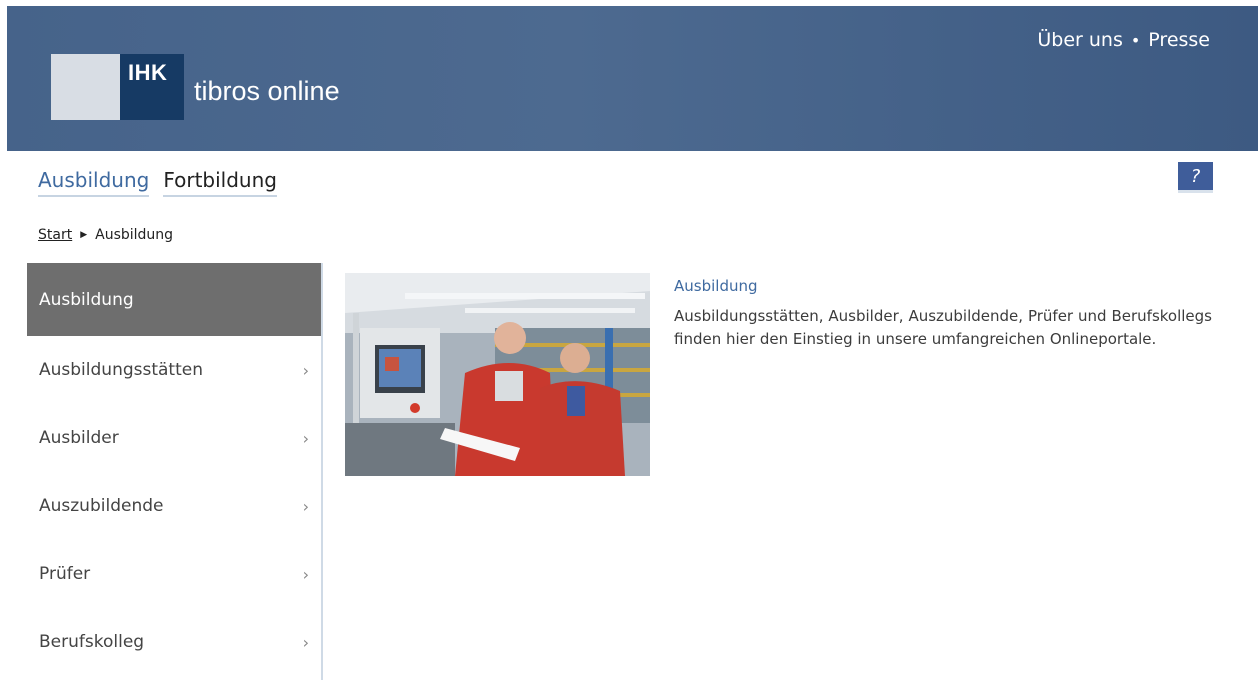 The height and width of the screenshot is (680, 1258). Describe the element at coordinates (86, 299) in the screenshot. I see `sidebar-item-label: Ausbildung` at that location.